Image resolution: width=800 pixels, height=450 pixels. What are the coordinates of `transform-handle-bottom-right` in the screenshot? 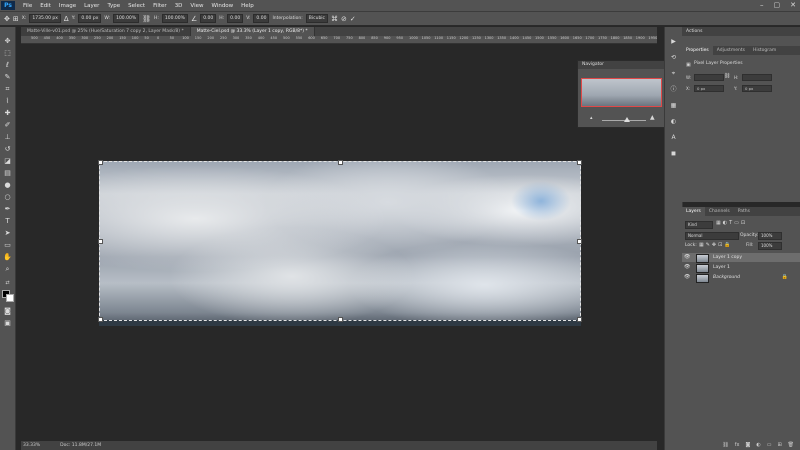 It's located at (579, 319).